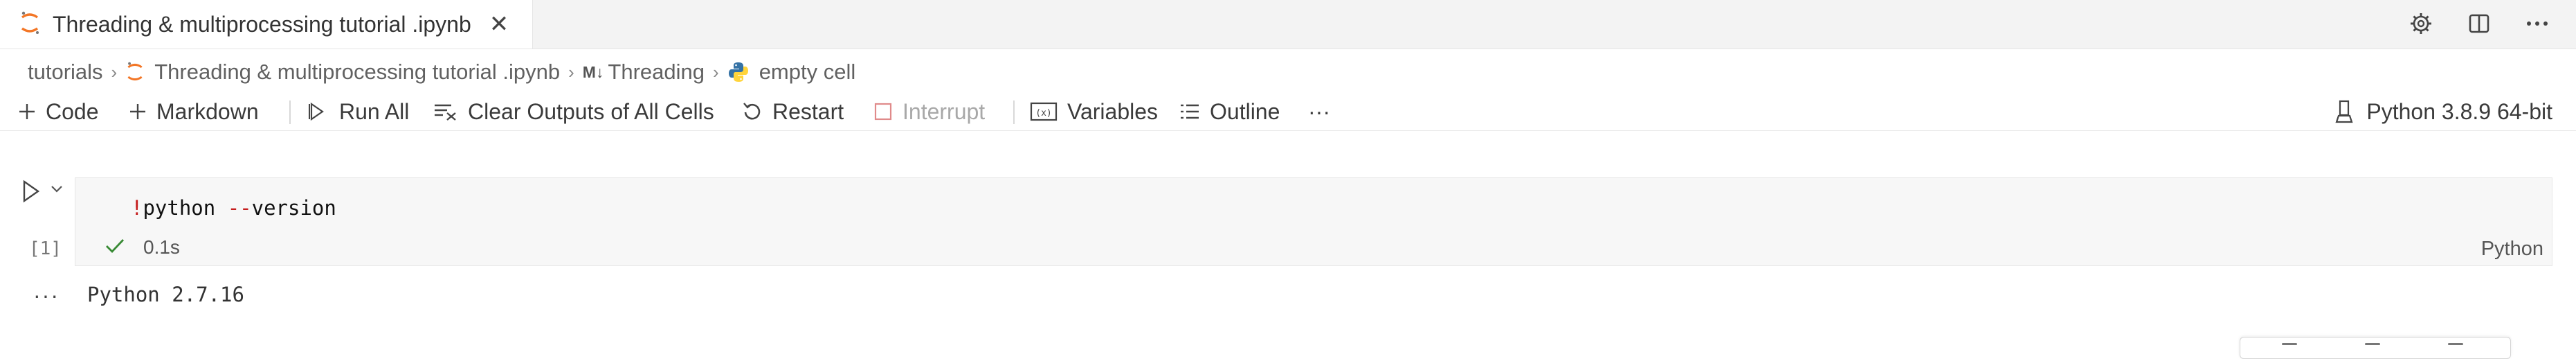 The height and width of the screenshot is (359, 2576). I want to click on more-actions-icon, so click(2537, 23).